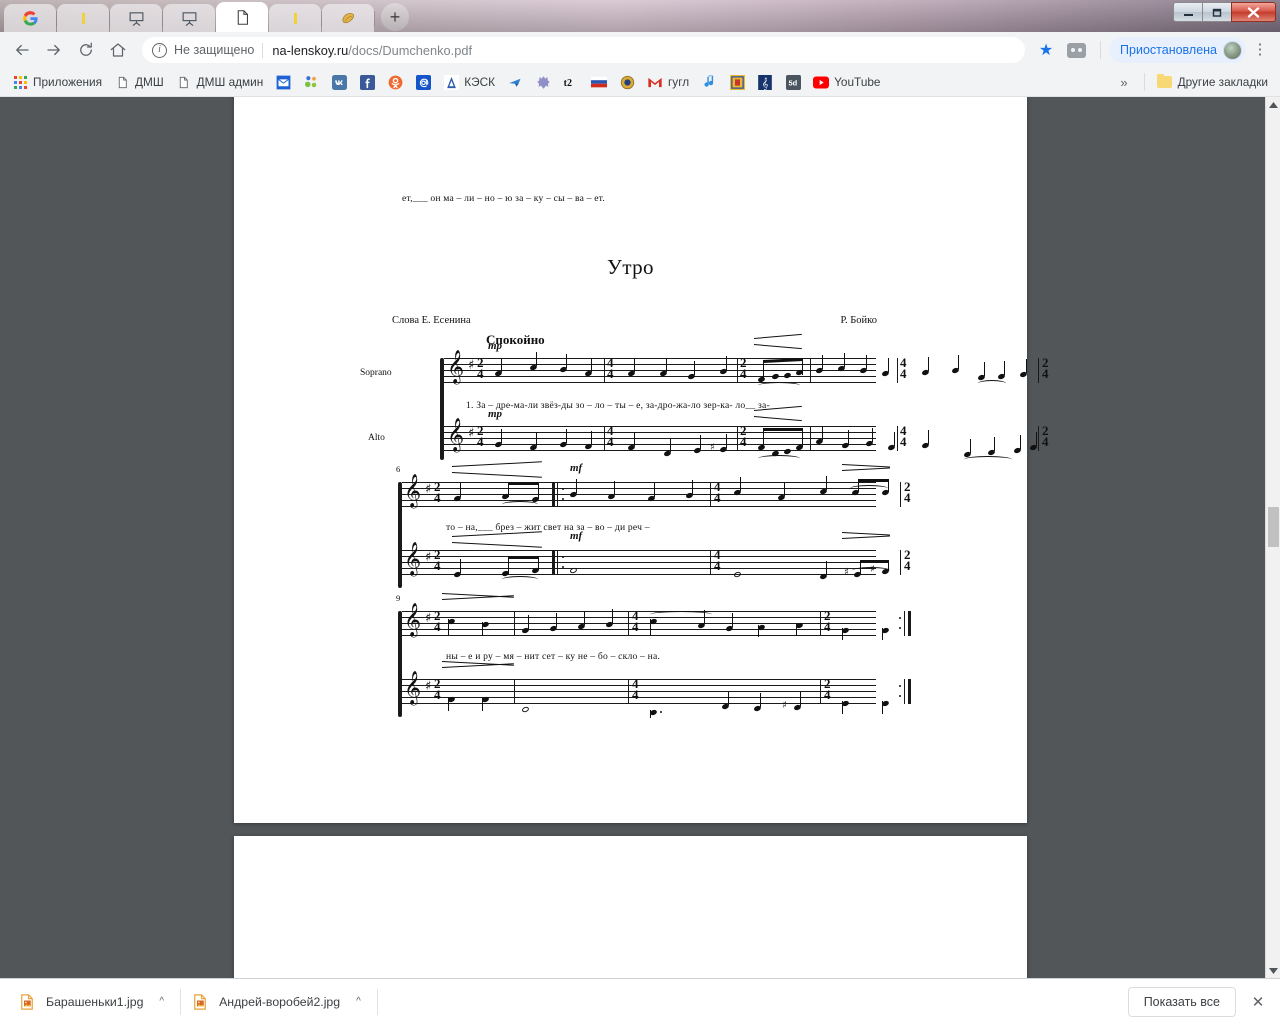 The image size is (1280, 1024). What do you see at coordinates (1123, 82) in the screenshot?
I see `bookmarks-overflow-button: »` at bounding box center [1123, 82].